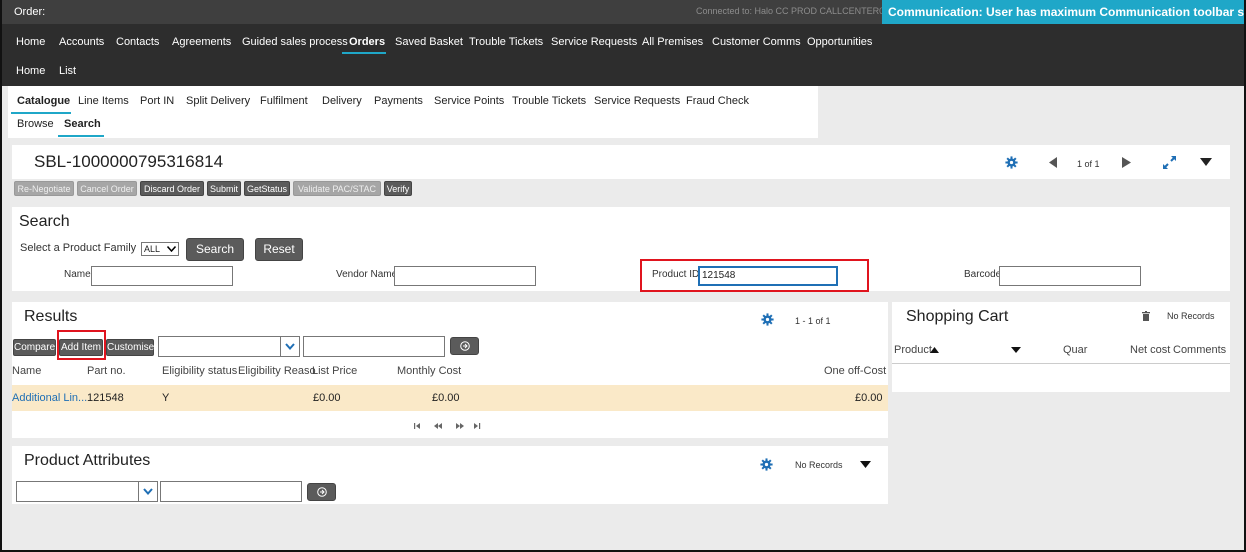  I want to click on nav-accounts: Accounts, so click(81, 42).